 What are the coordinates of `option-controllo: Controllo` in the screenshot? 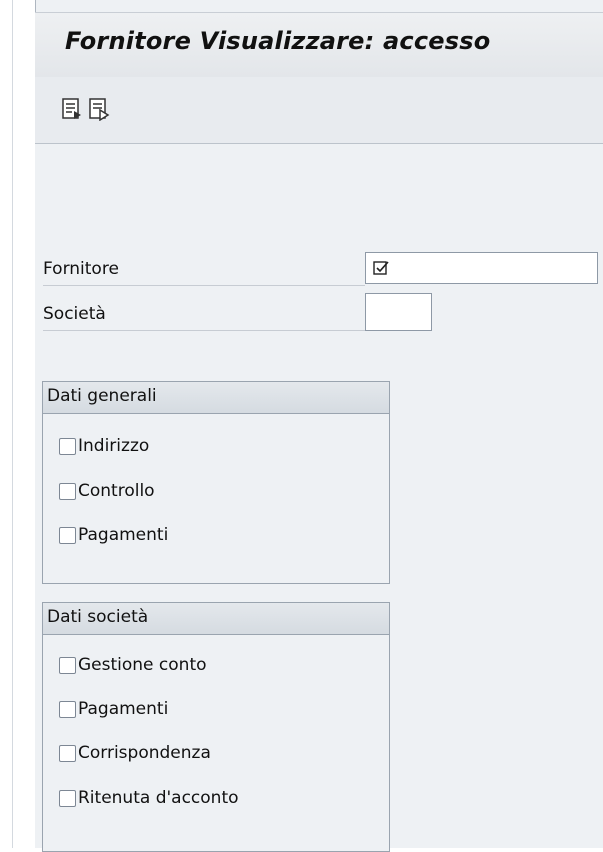 It's located at (107, 491).